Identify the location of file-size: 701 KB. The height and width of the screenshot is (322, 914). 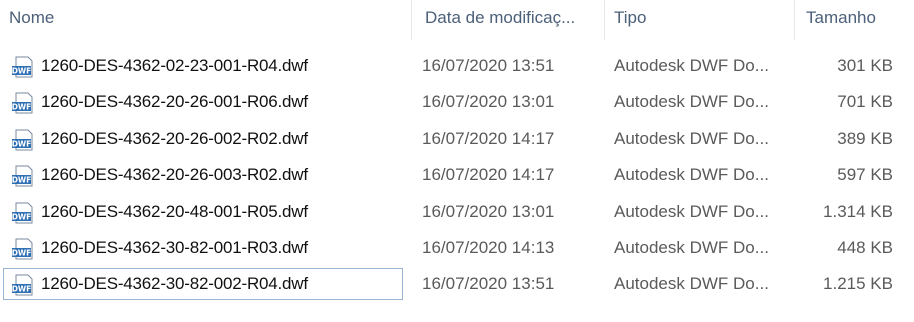
(865, 102).